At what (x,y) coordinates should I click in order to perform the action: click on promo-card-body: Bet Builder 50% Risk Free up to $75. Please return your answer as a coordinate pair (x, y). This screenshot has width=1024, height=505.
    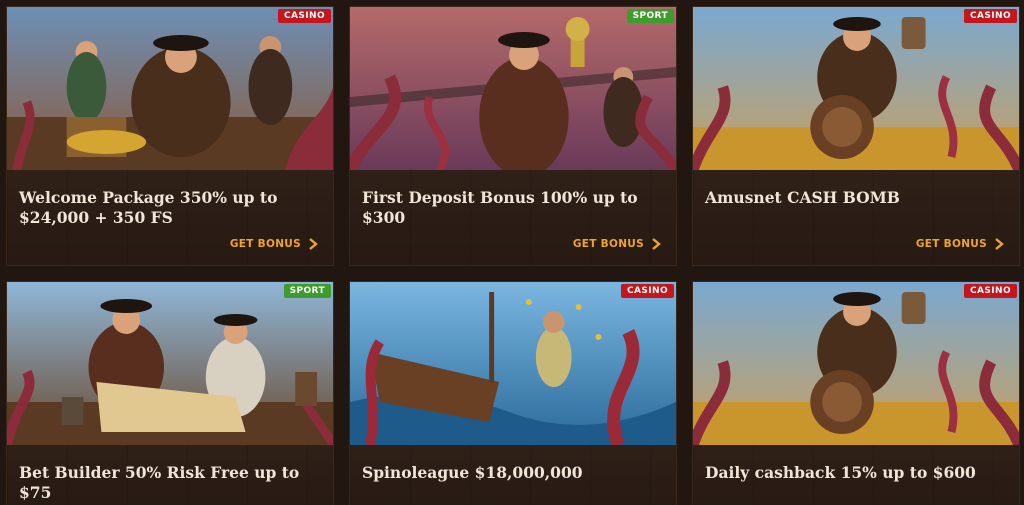
    Looking at the image, I should click on (170, 475).